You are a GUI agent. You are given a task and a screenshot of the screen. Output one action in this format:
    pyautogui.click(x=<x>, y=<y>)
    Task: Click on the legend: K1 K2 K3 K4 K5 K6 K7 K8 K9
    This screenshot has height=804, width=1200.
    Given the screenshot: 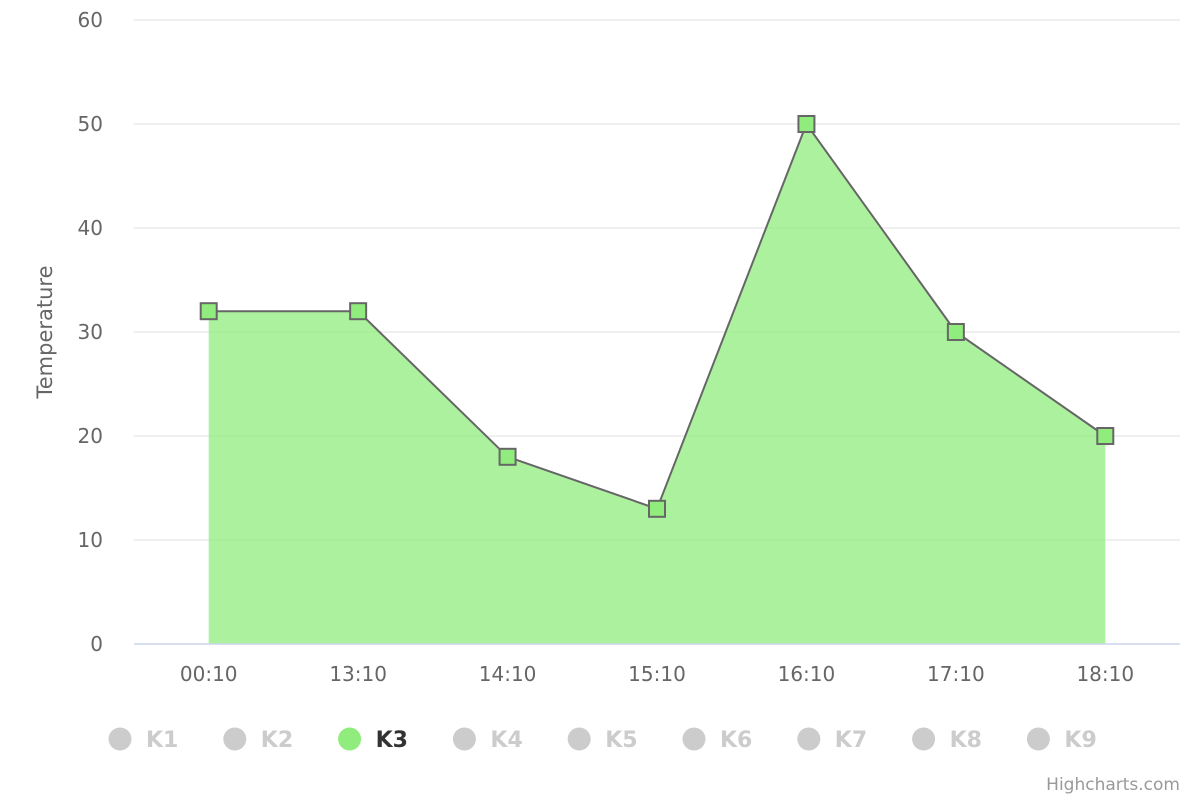 What is the action you would take?
    pyautogui.click(x=602, y=740)
    